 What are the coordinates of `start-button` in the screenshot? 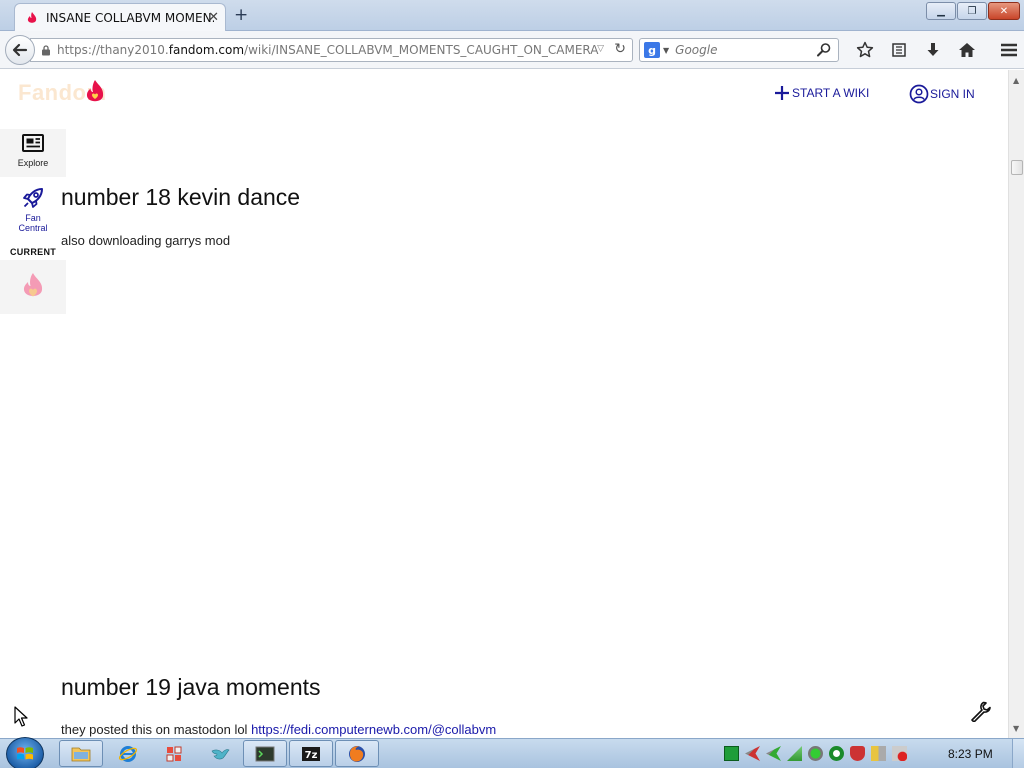 It's located at (25, 752).